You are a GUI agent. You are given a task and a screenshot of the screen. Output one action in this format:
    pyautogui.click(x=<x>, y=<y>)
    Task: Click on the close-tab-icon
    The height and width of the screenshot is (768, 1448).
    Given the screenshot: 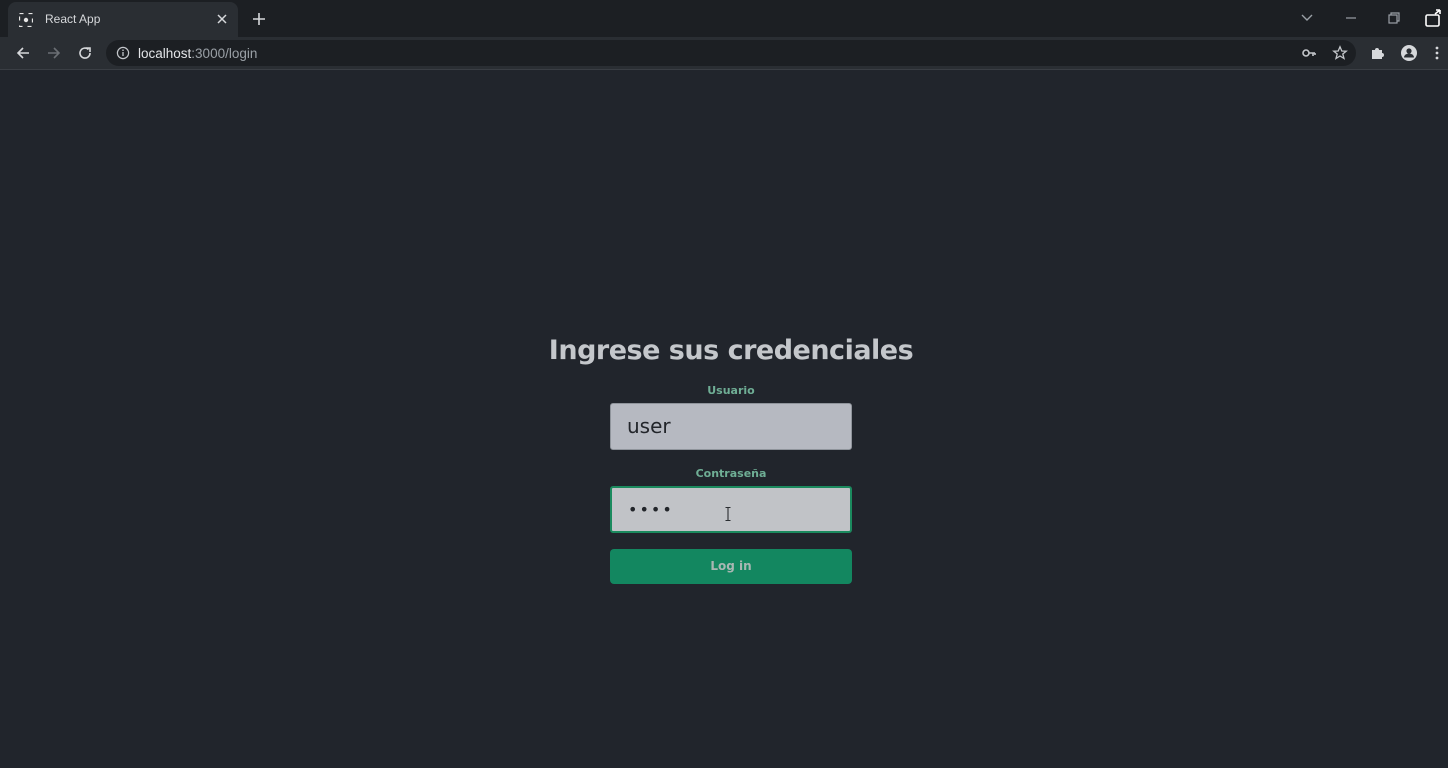 What is the action you would take?
    pyautogui.click(x=222, y=19)
    